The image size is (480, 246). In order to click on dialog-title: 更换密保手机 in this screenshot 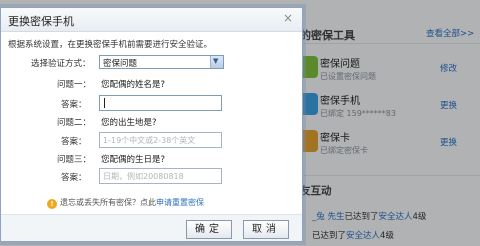, I will do `click(41, 21)`.